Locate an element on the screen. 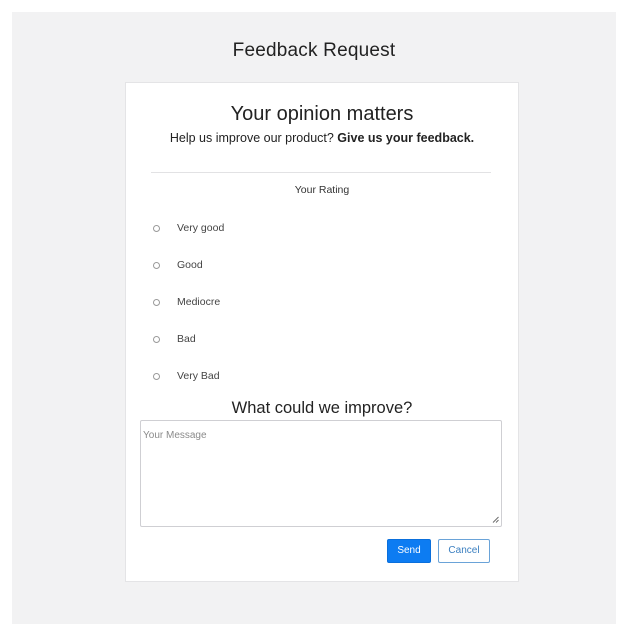  rating-option-label: Mediocre is located at coordinates (199, 302).